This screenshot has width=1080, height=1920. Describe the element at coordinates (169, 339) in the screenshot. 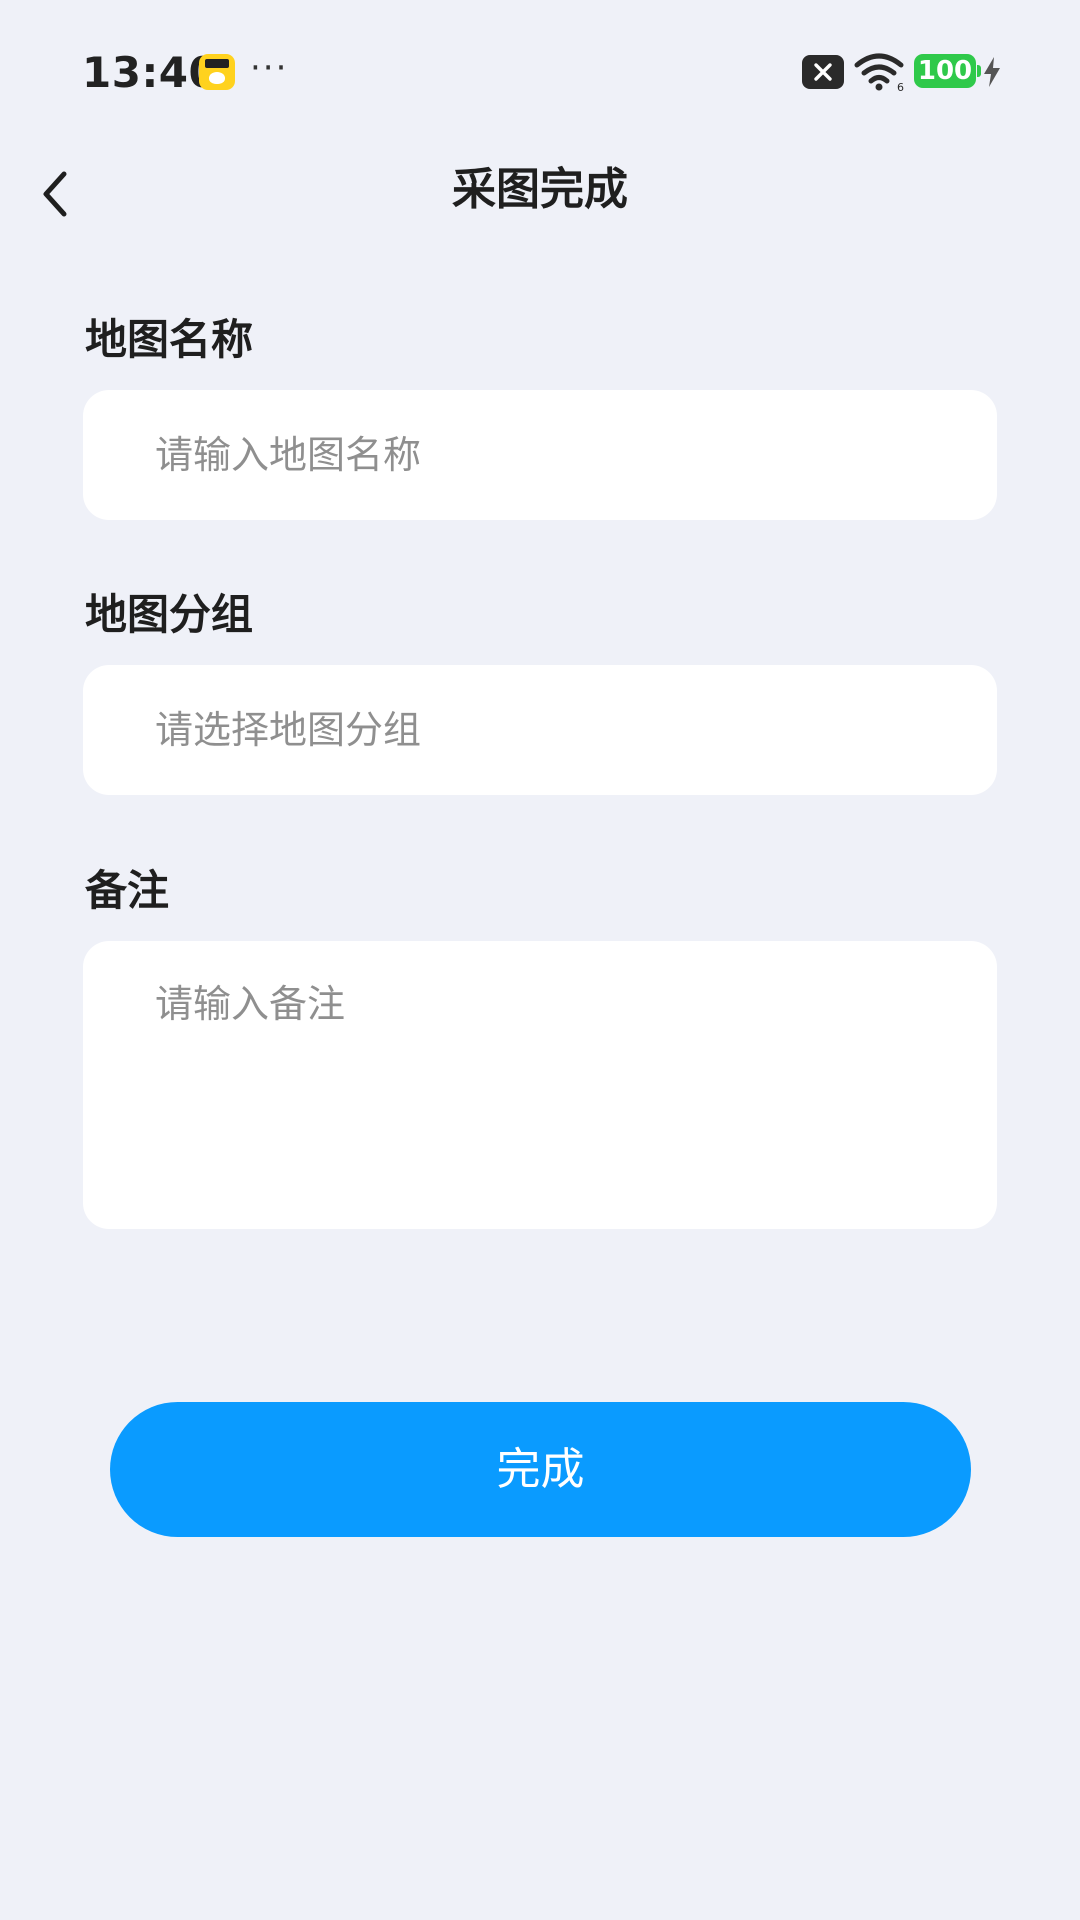

I see `map-name-label: 地图名称` at that location.